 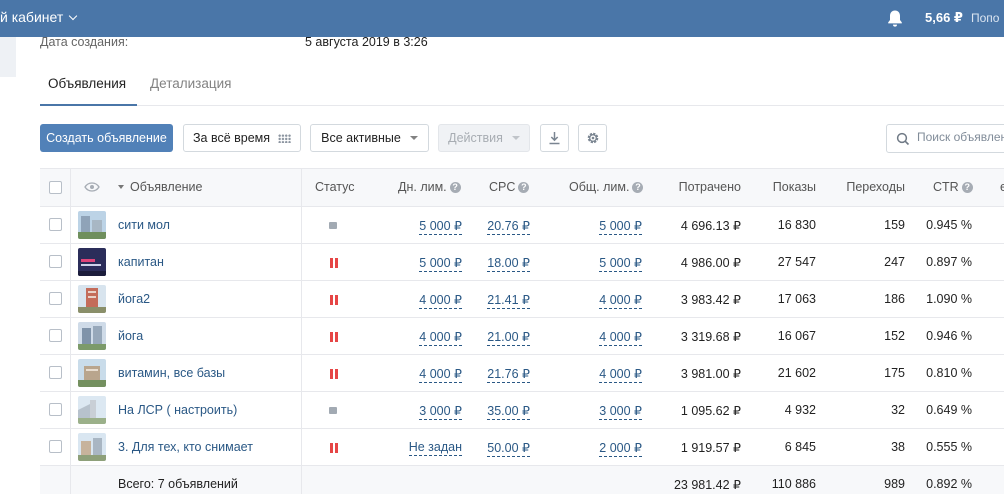 I want to click on header-impressions: Показы, so click(x=778, y=187).